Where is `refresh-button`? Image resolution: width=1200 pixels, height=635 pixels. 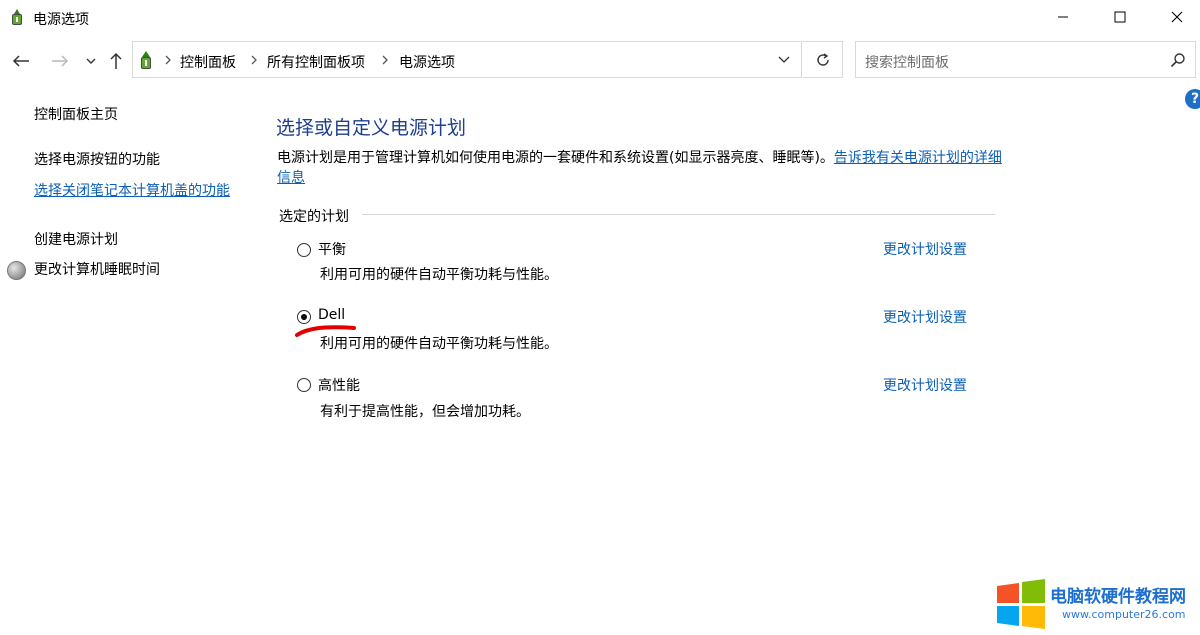
refresh-button is located at coordinates (823, 59).